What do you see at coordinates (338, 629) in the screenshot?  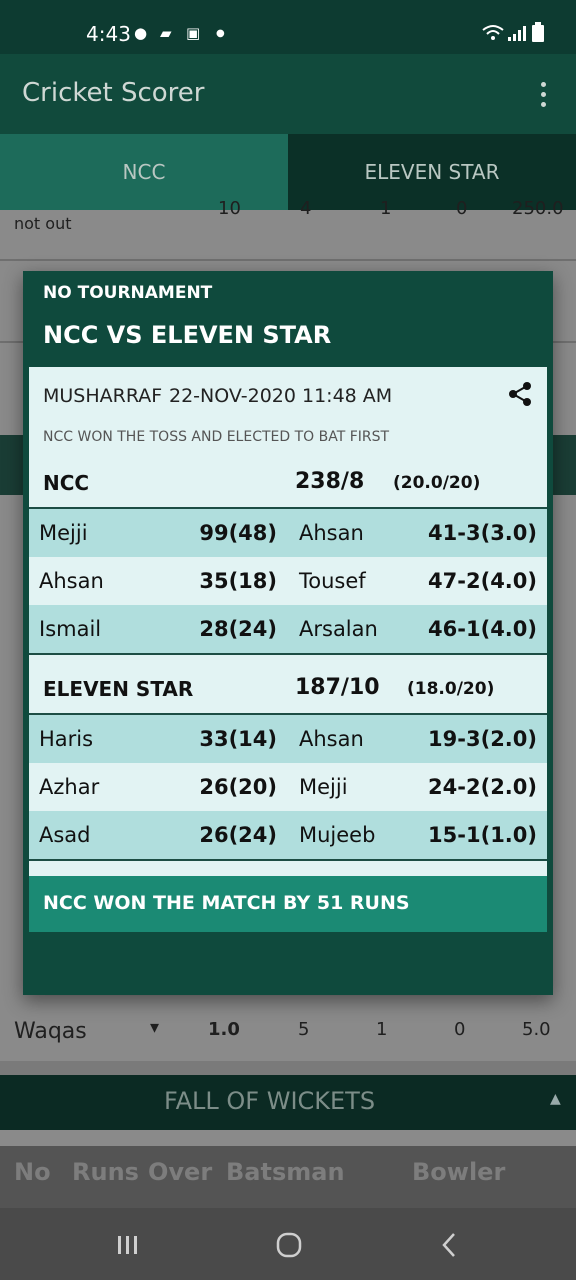 I see `bowler-name: Arsalan` at bounding box center [338, 629].